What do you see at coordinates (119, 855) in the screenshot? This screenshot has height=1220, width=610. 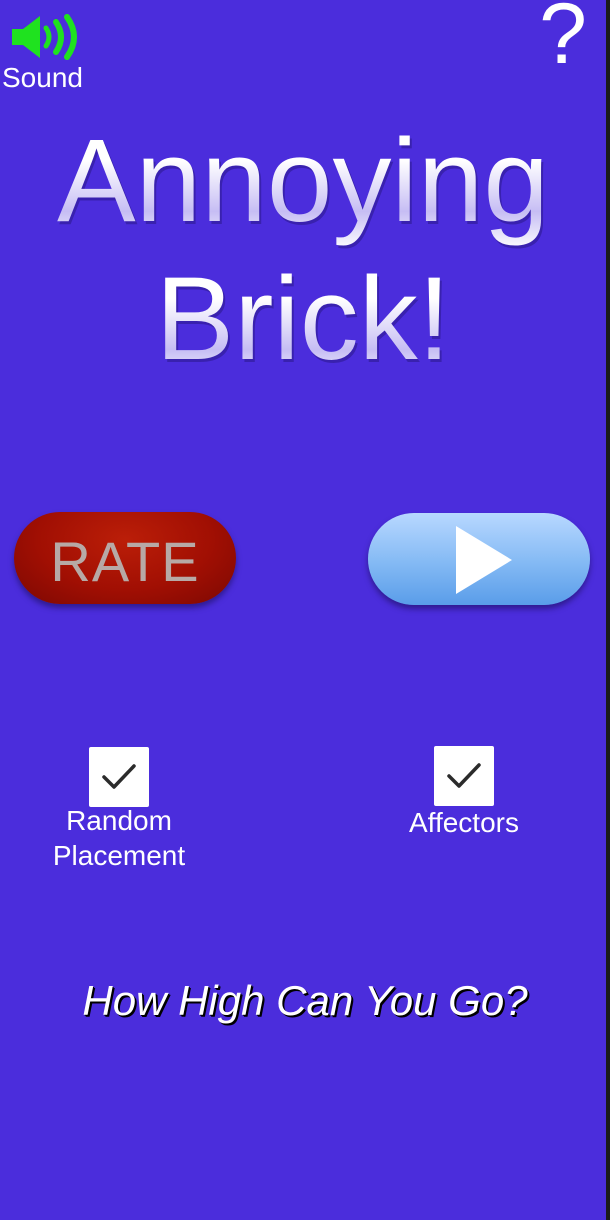 I see `random-placement-label-line-2: Placement` at bounding box center [119, 855].